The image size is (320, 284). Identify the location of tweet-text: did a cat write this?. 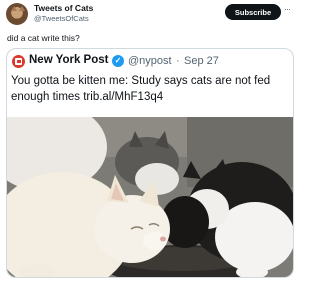
(43, 38).